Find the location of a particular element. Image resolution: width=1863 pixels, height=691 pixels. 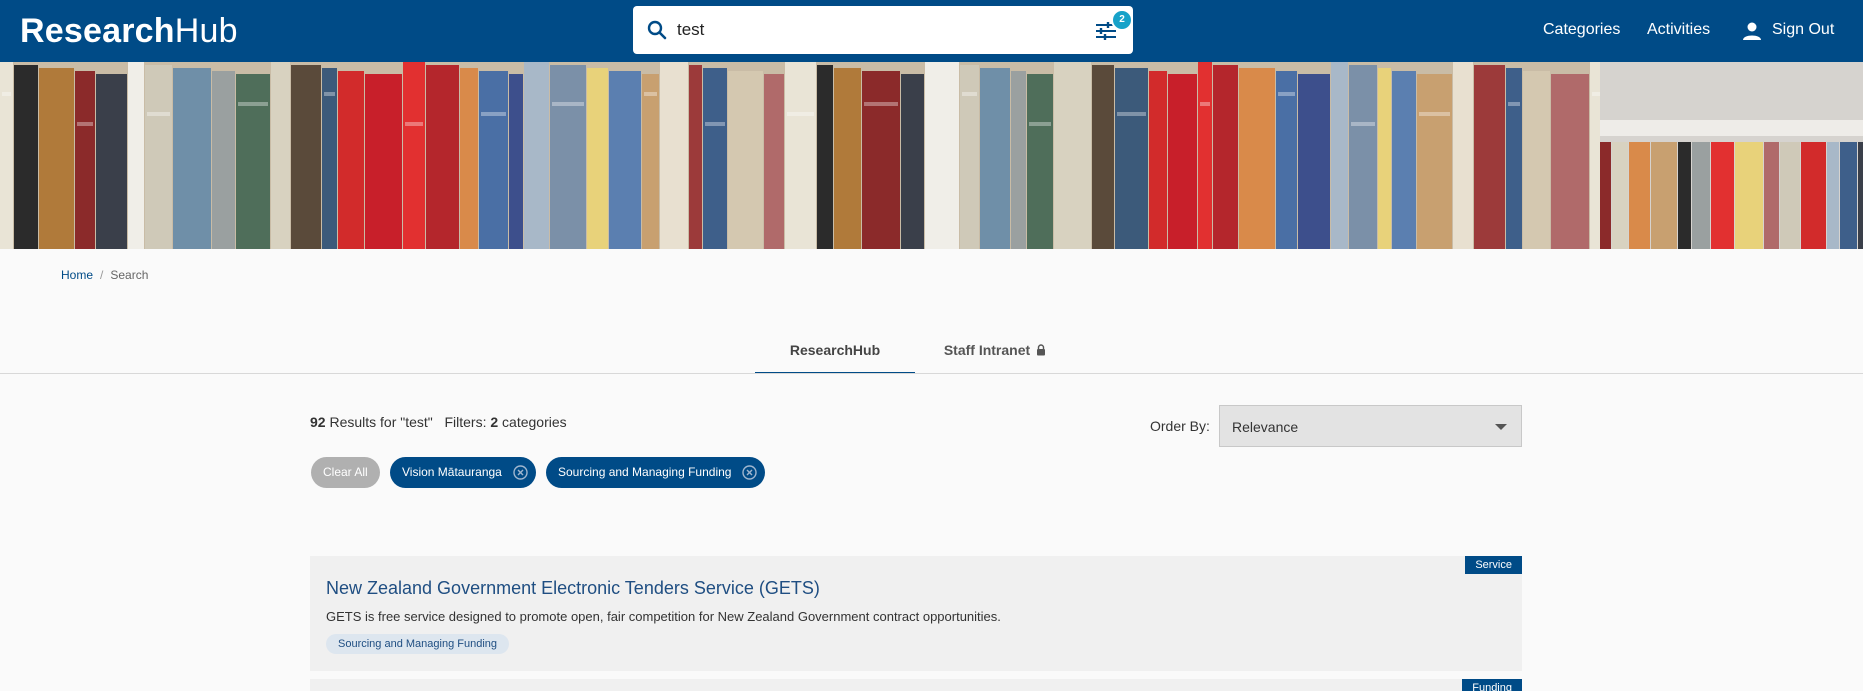

tab-researchhub: ResearchHub is located at coordinates (835, 357).